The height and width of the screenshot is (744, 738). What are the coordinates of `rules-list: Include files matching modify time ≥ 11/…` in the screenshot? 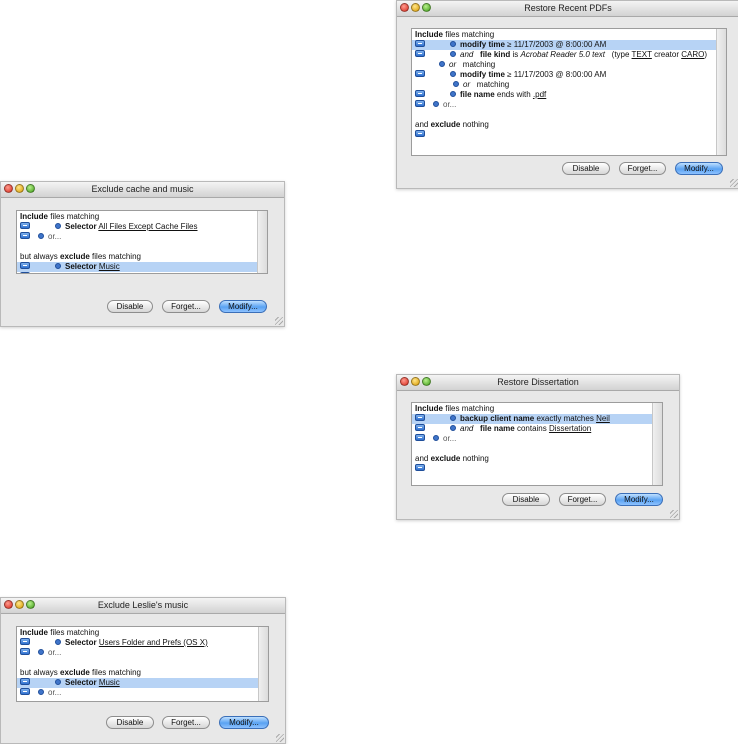 It's located at (569, 92).